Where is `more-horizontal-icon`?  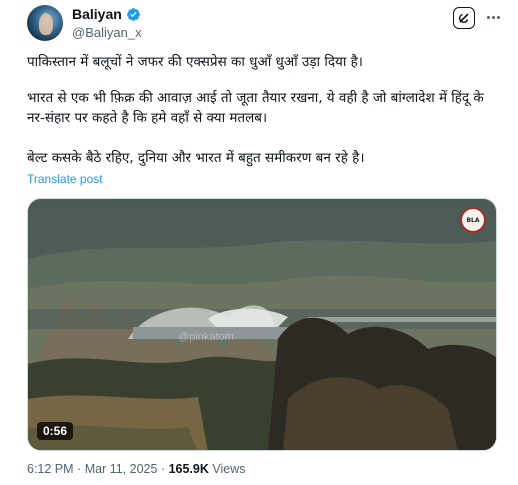
more-horizontal-icon is located at coordinates (488, 17).